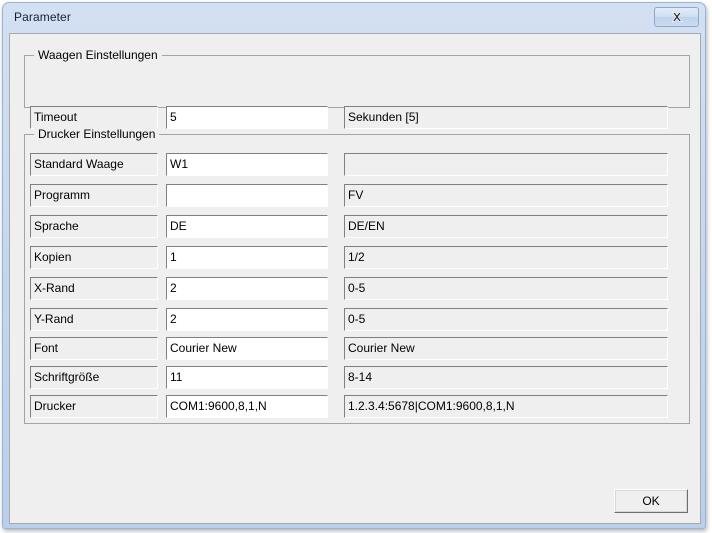  What do you see at coordinates (247, 226) in the screenshot?
I see `field-value-sprache: DE` at bounding box center [247, 226].